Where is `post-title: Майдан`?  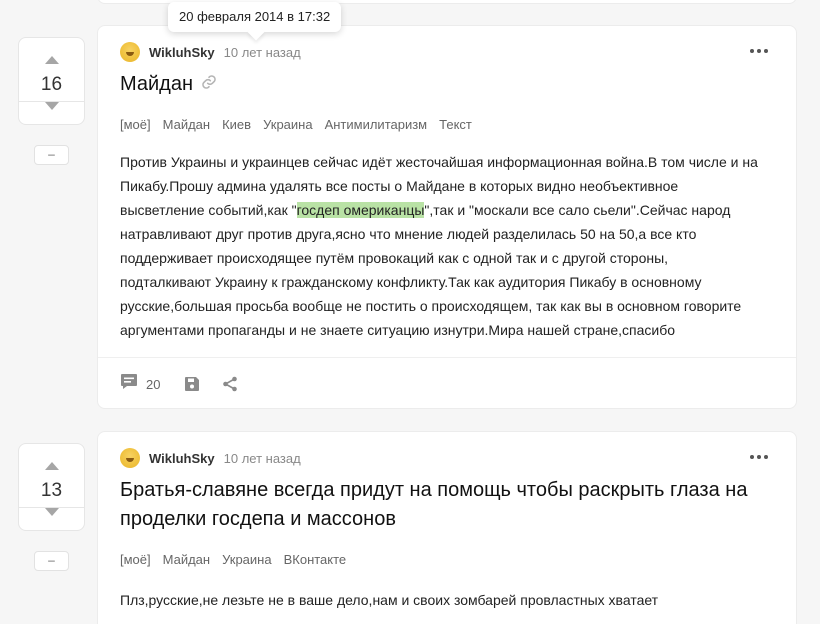 post-title: Майдан is located at coordinates (168, 84).